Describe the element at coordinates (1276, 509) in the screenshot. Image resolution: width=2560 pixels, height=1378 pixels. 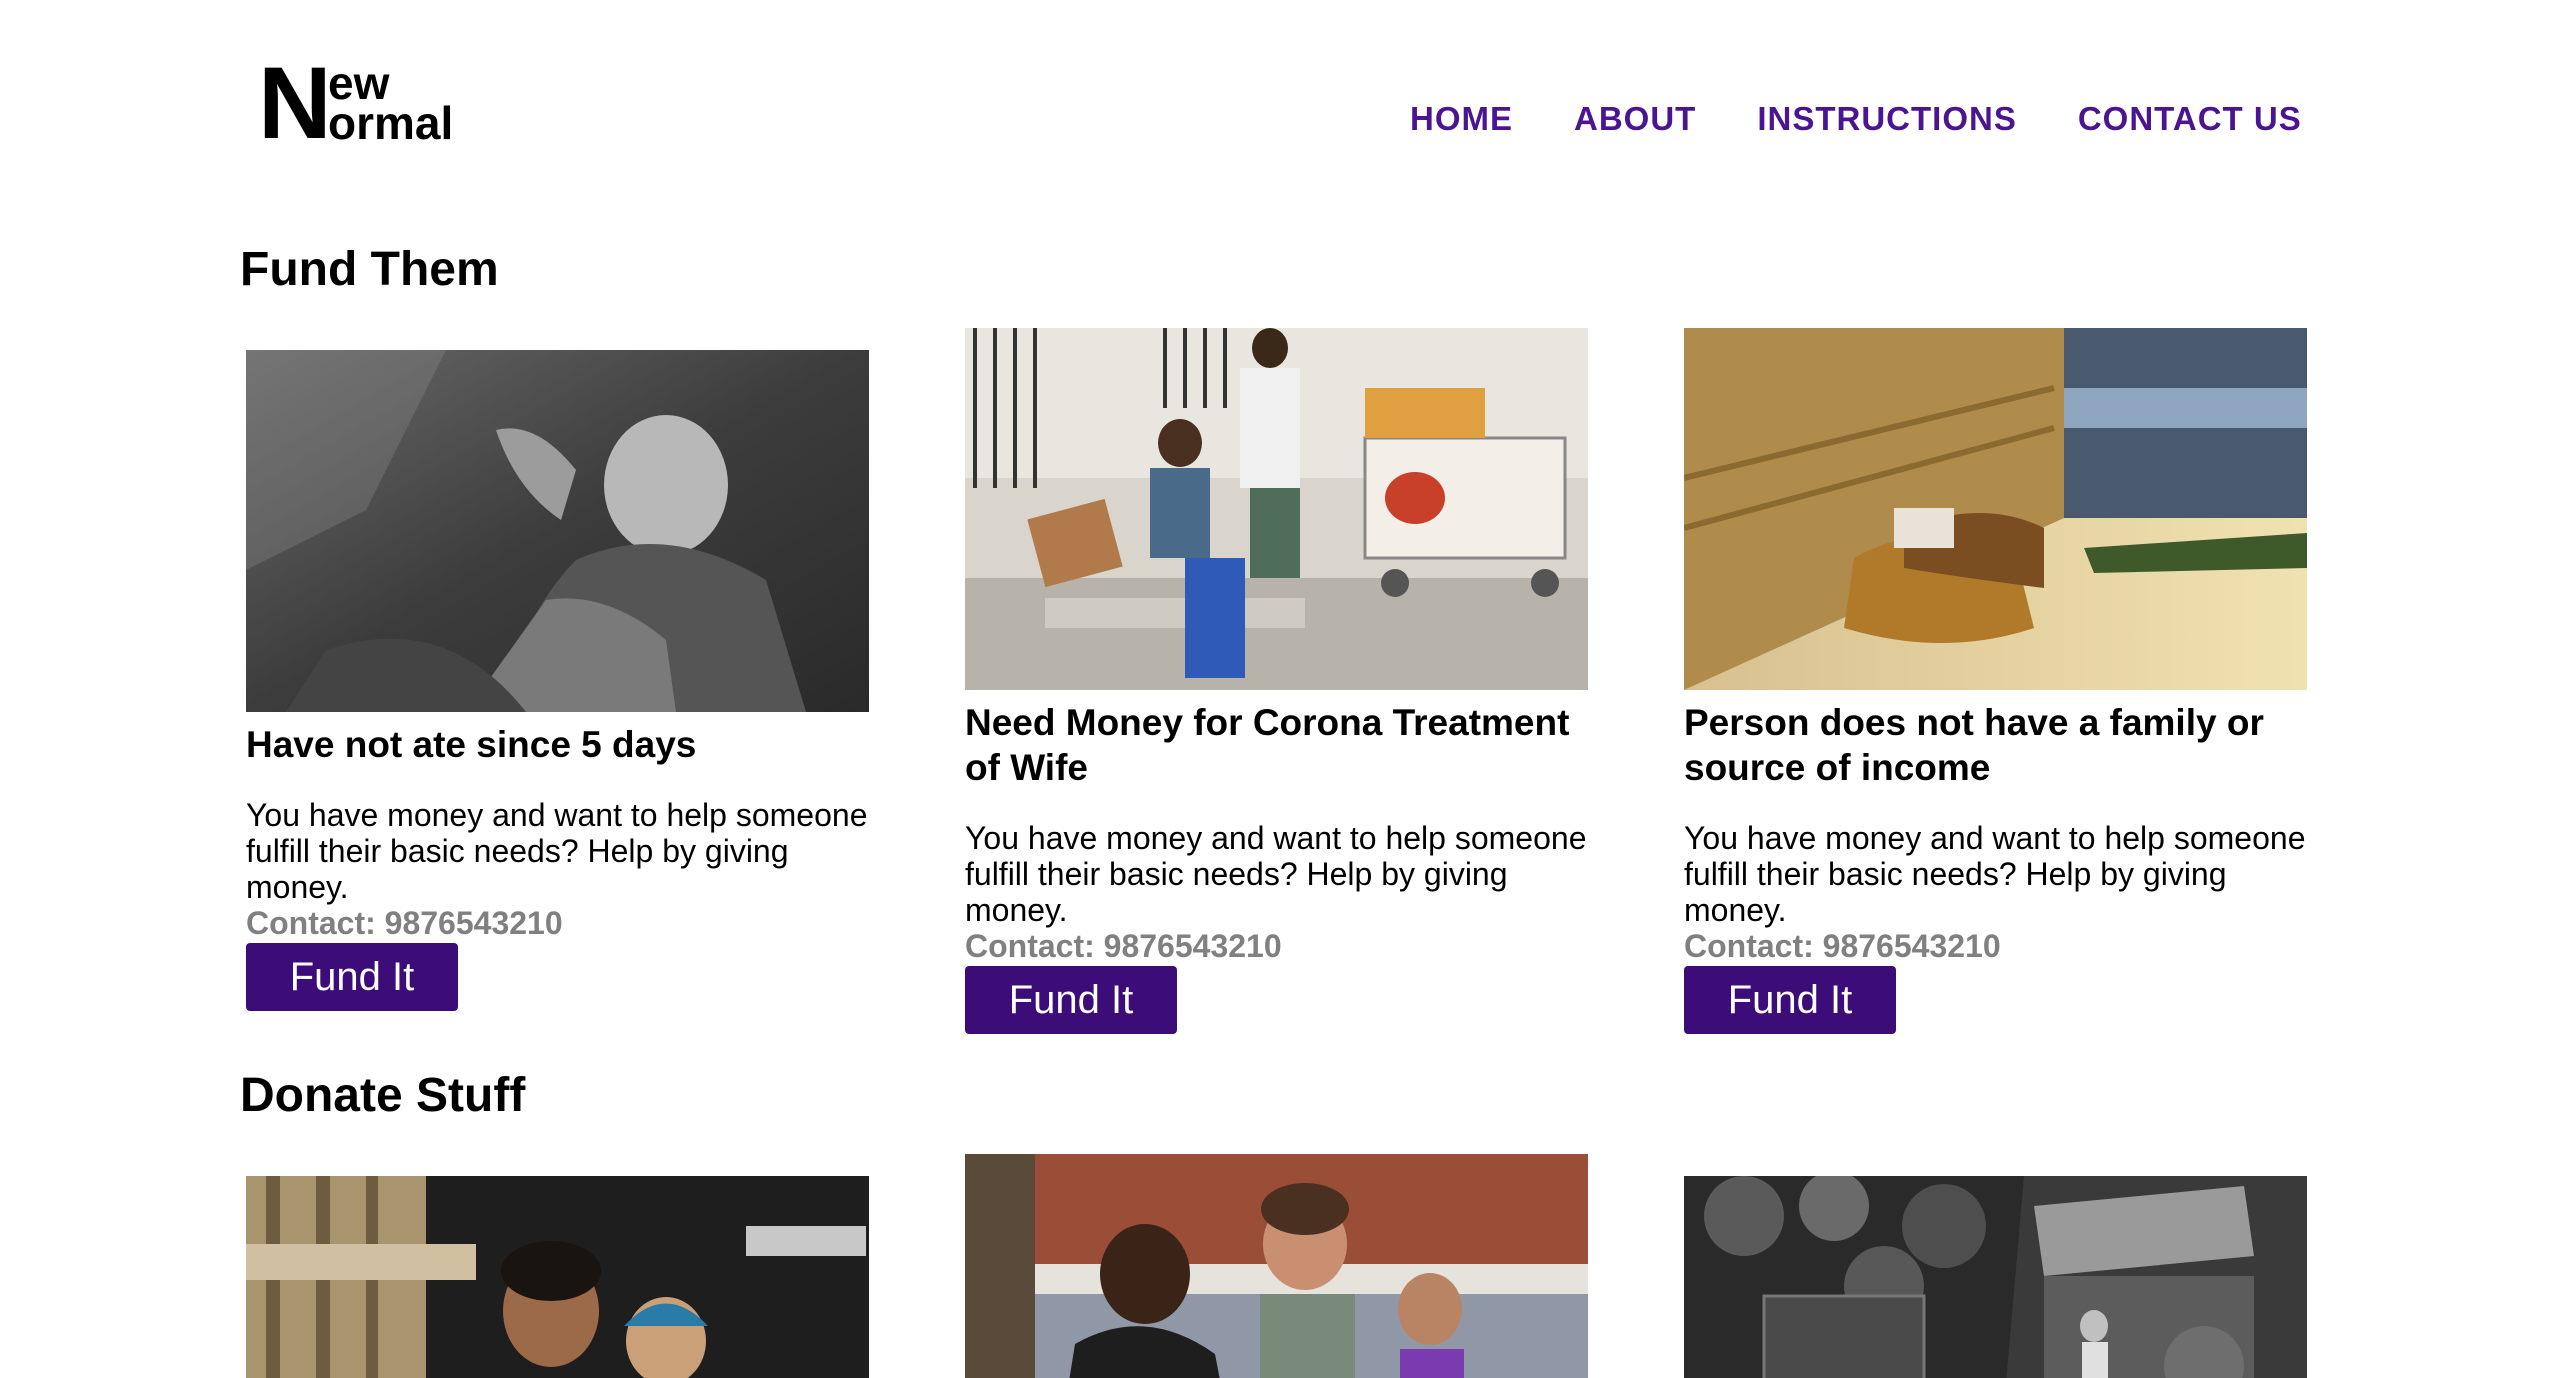
I see `street-vendor-photo` at that location.